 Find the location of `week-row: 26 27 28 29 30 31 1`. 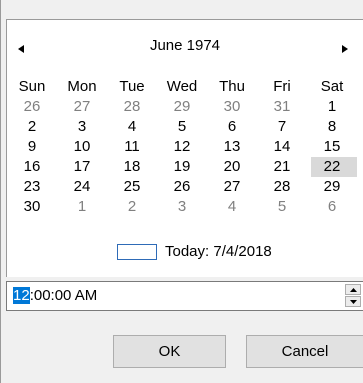

week-row: 26 27 28 29 30 31 1 is located at coordinates (182, 107).